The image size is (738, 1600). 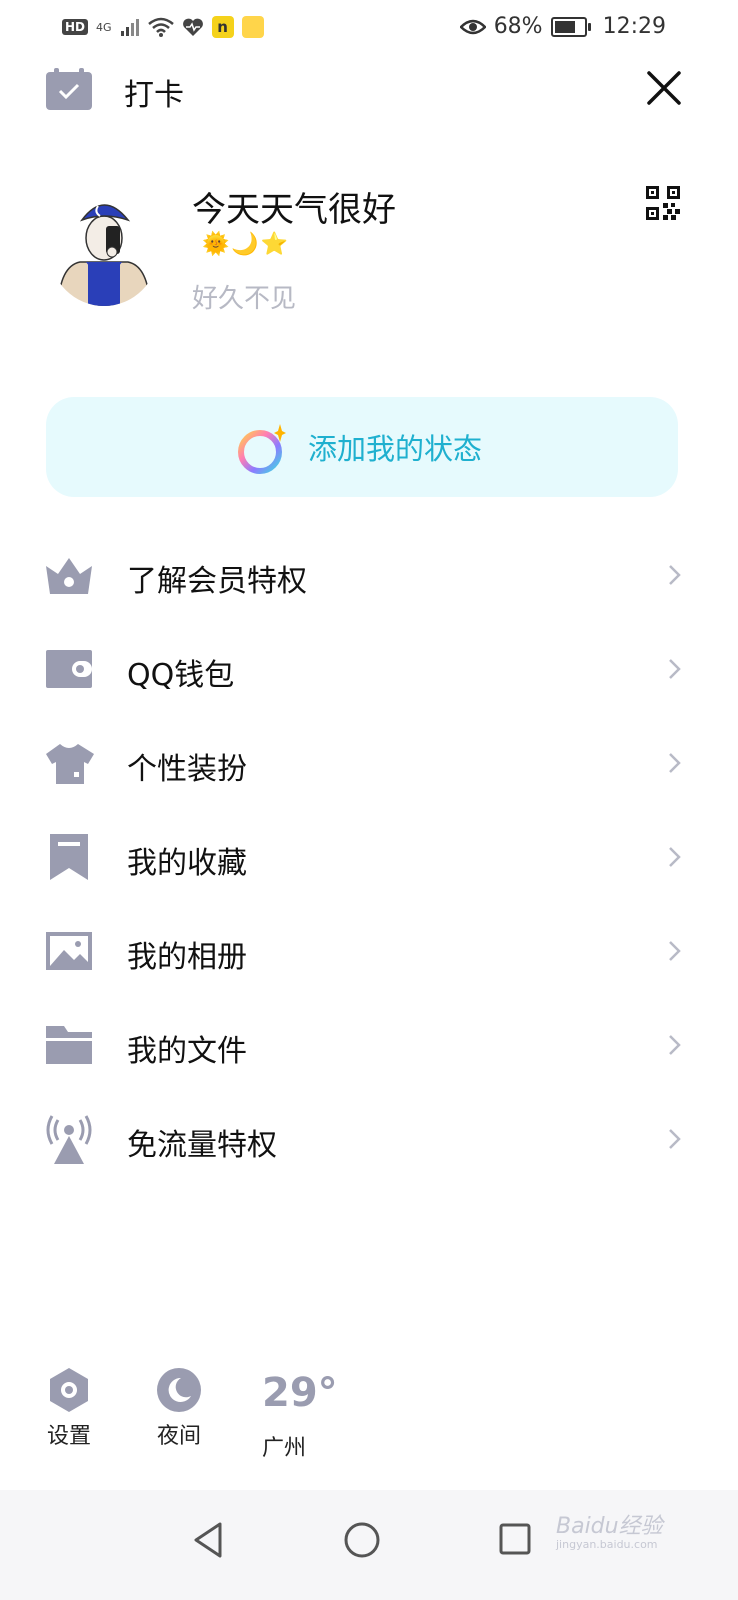 What do you see at coordinates (369, 1139) in the screenshot?
I see `menu-item-free-data: 免流量特权` at bounding box center [369, 1139].